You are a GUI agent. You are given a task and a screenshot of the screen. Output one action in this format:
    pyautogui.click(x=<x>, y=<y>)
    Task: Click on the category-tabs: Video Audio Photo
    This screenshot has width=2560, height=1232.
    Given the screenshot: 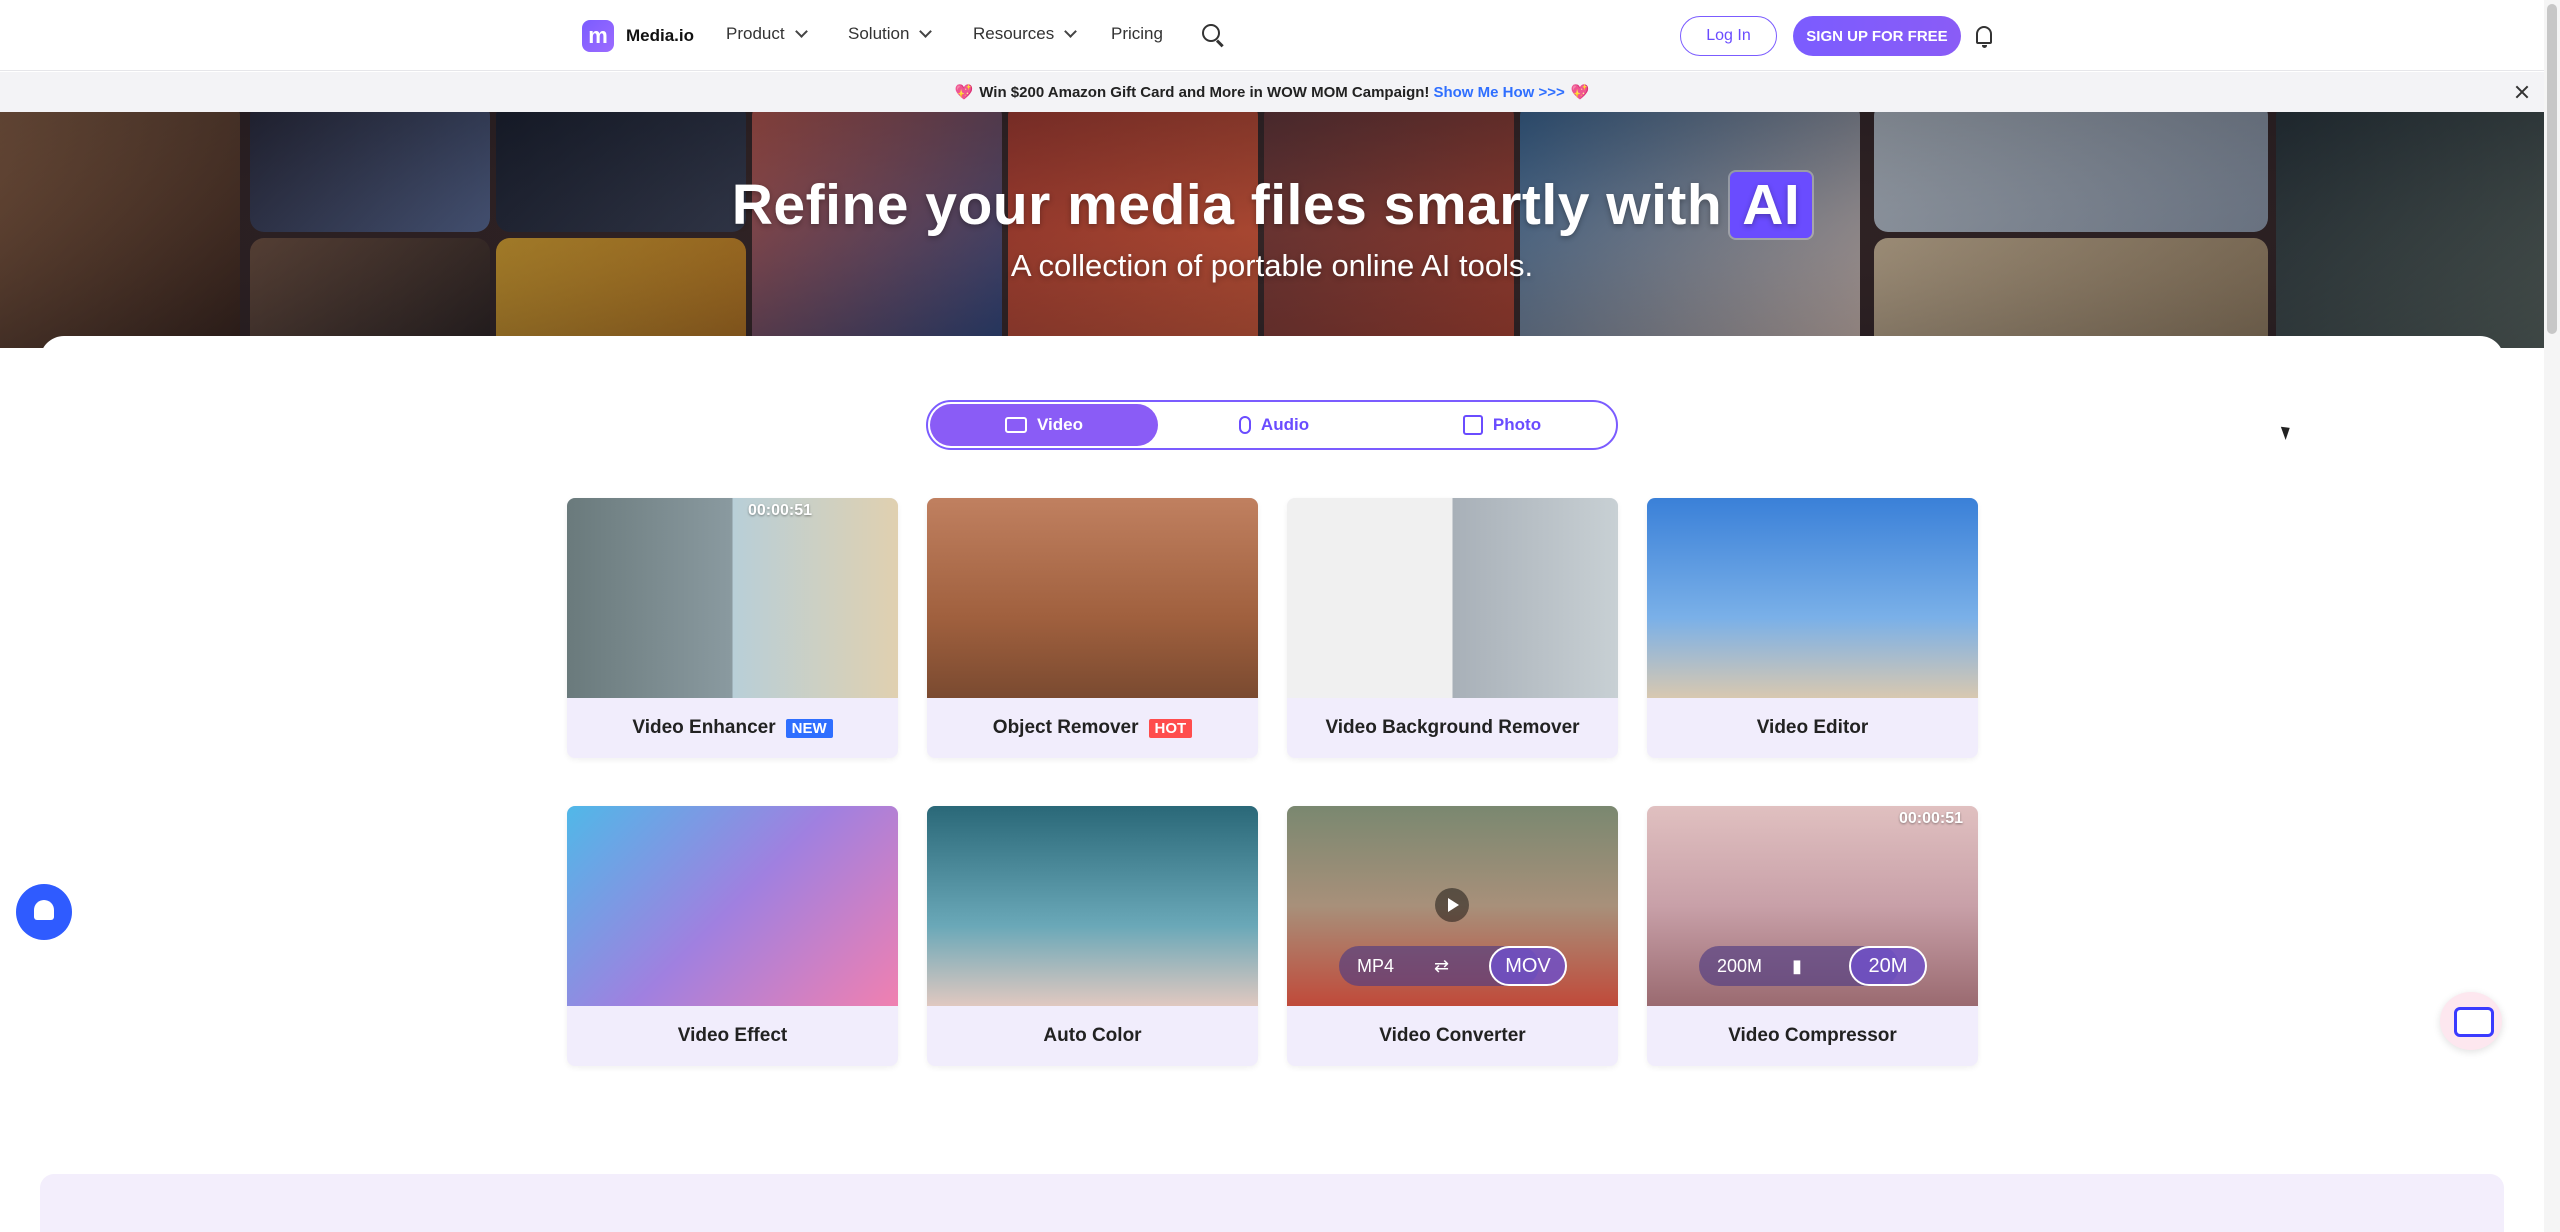 What is the action you would take?
    pyautogui.click(x=1272, y=425)
    